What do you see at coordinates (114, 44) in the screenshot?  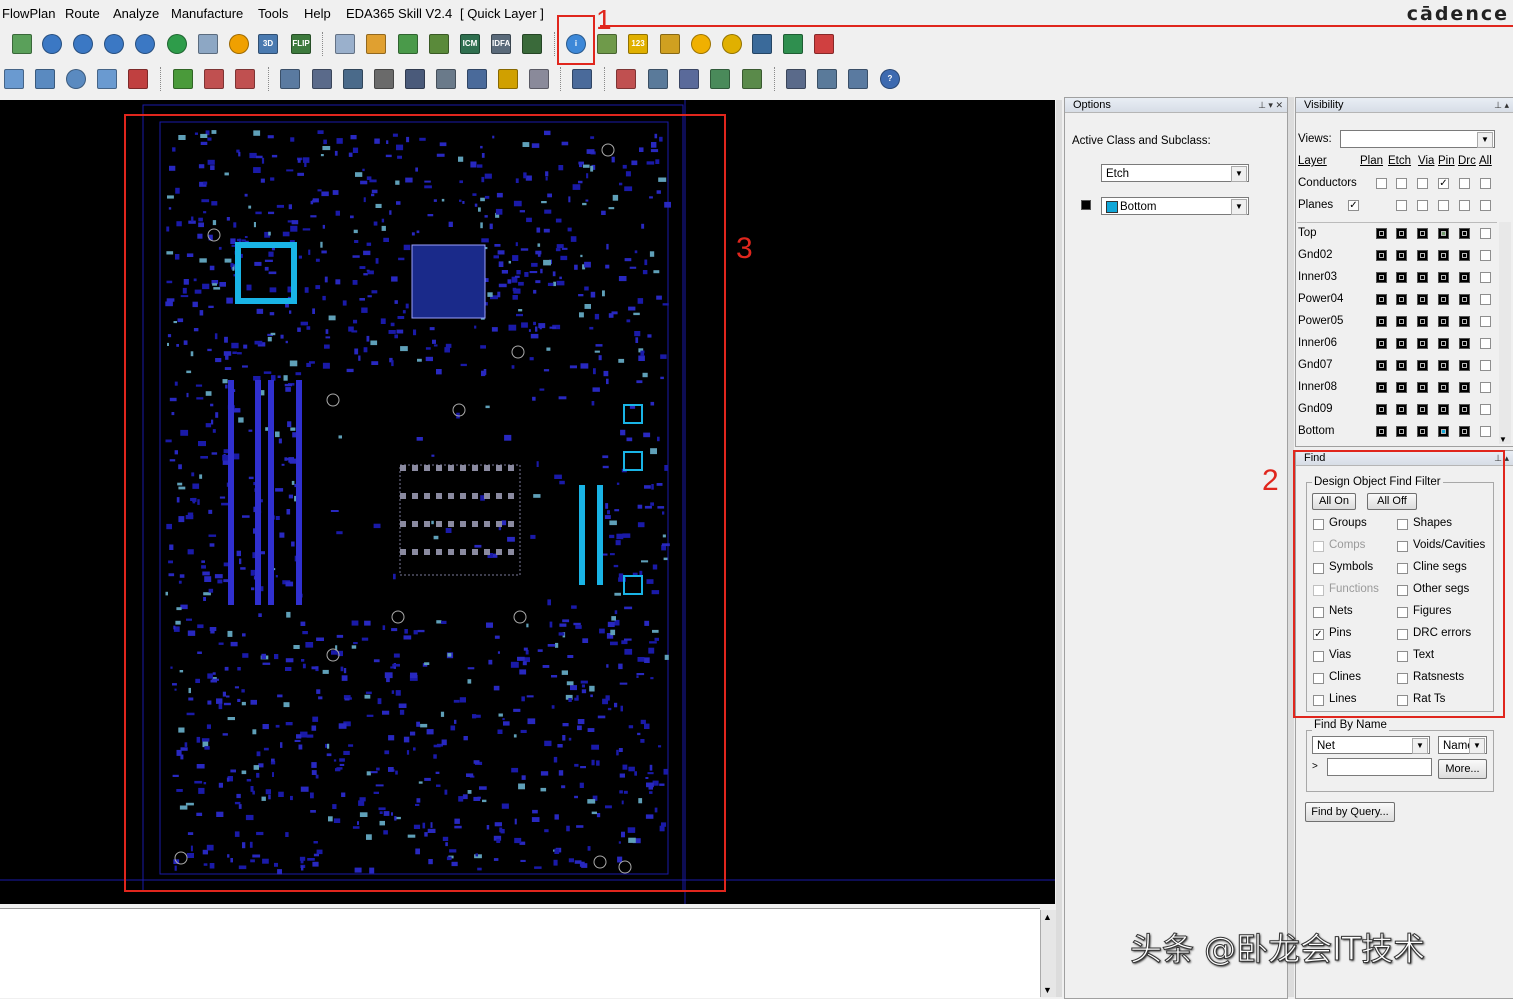 I see `zoom-out-button` at bounding box center [114, 44].